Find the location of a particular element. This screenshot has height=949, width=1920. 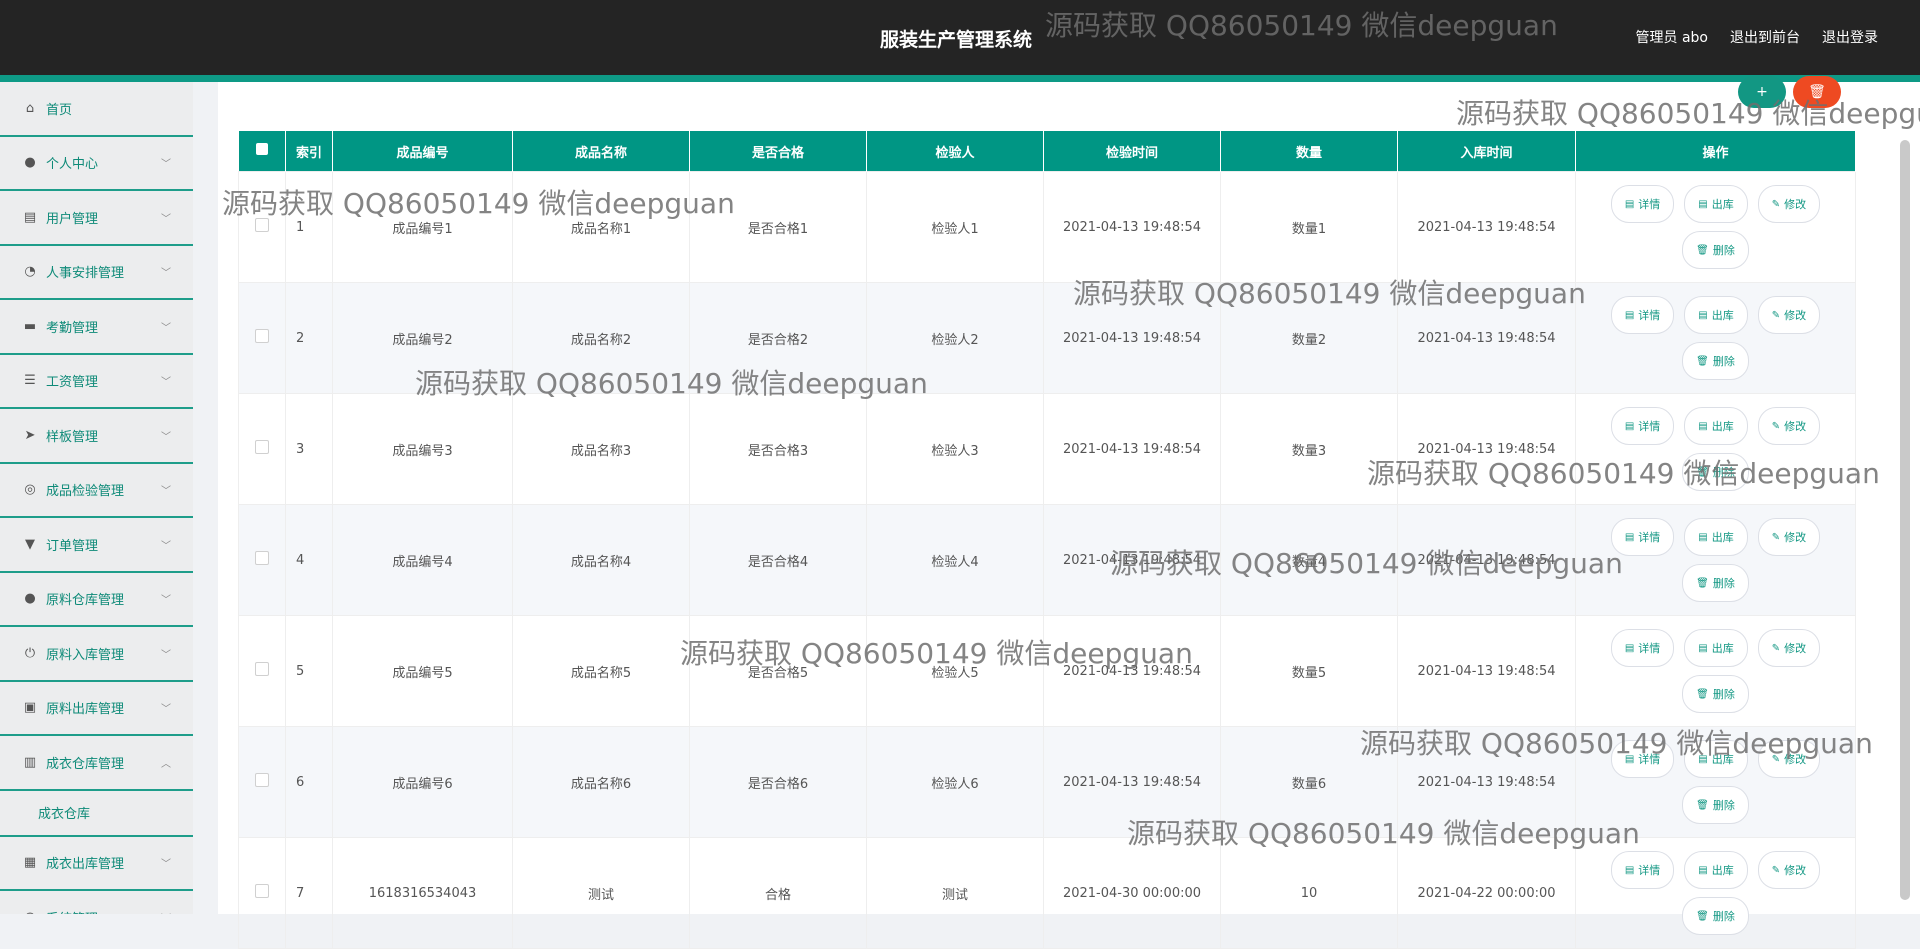

sidebar-item-label: 考勤管理 is located at coordinates (72, 328).